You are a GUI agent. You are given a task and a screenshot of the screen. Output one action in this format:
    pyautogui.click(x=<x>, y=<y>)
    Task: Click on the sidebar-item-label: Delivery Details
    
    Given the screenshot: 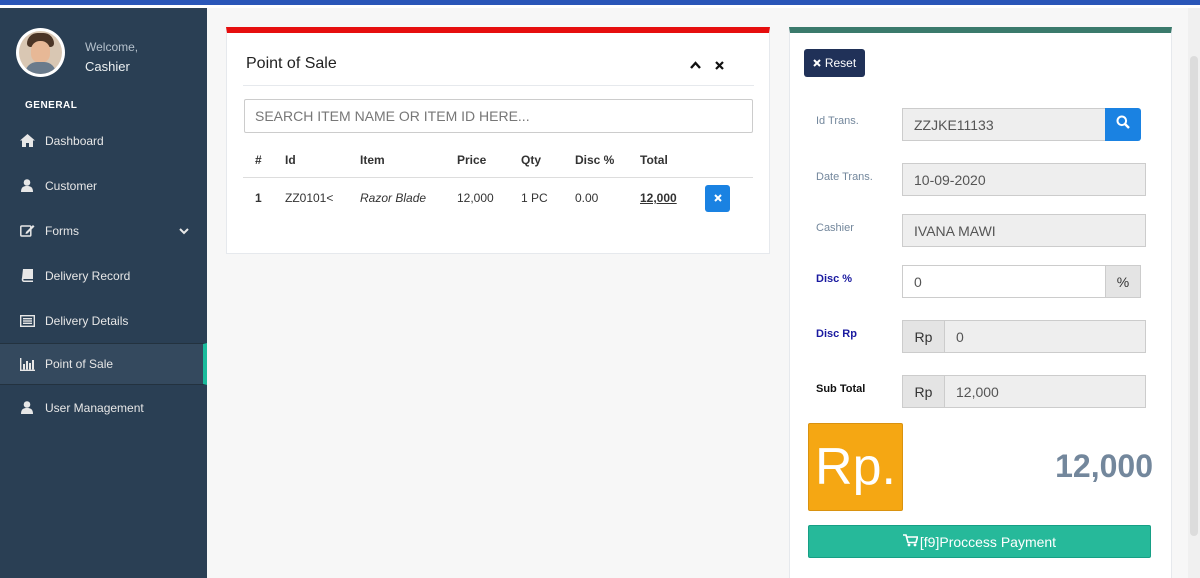 What is the action you would take?
    pyautogui.click(x=87, y=320)
    